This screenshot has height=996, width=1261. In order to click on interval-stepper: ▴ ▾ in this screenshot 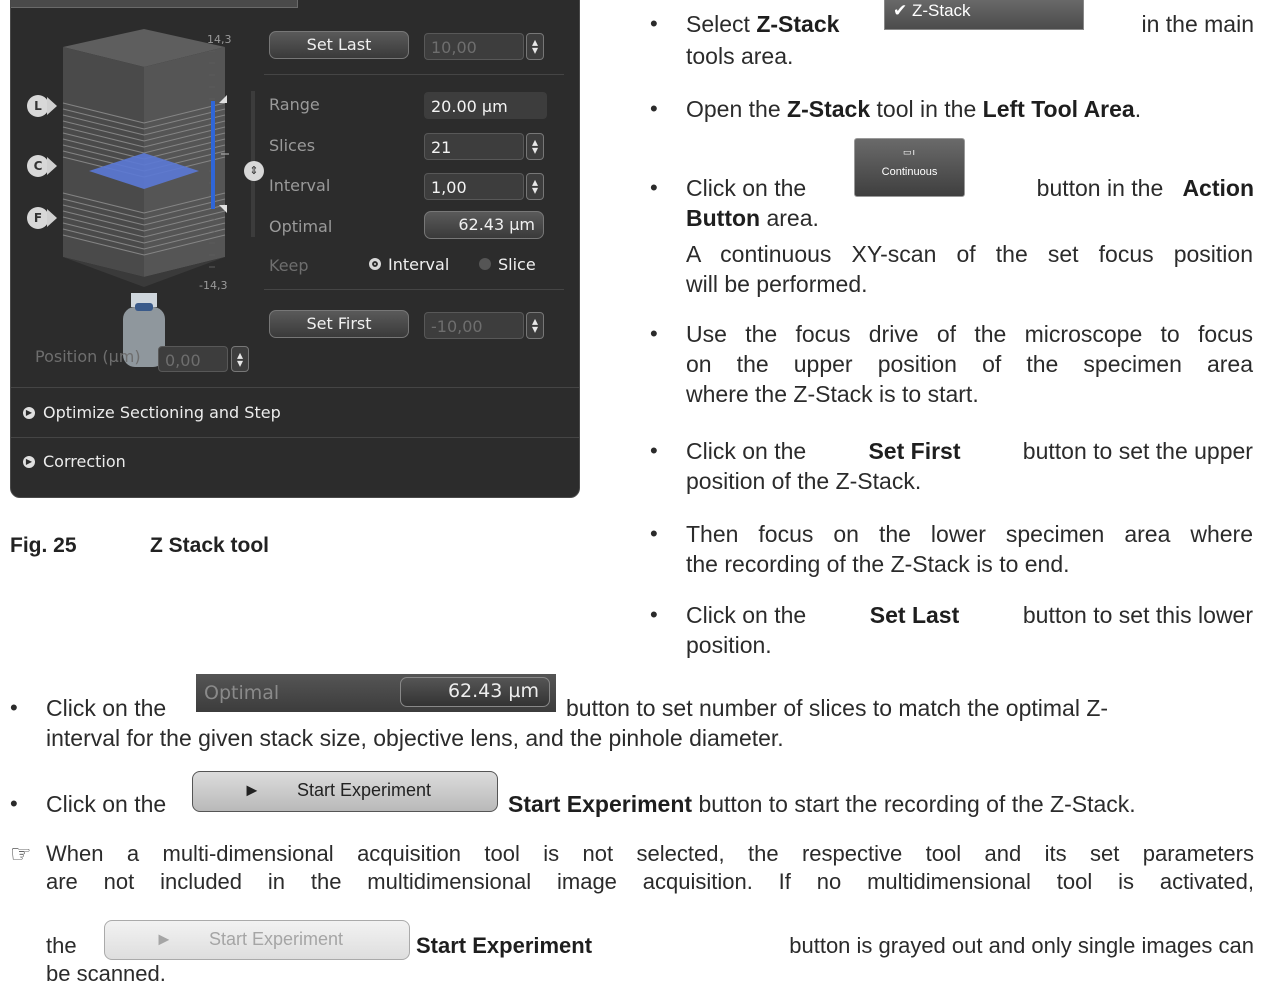, I will do `click(535, 186)`.